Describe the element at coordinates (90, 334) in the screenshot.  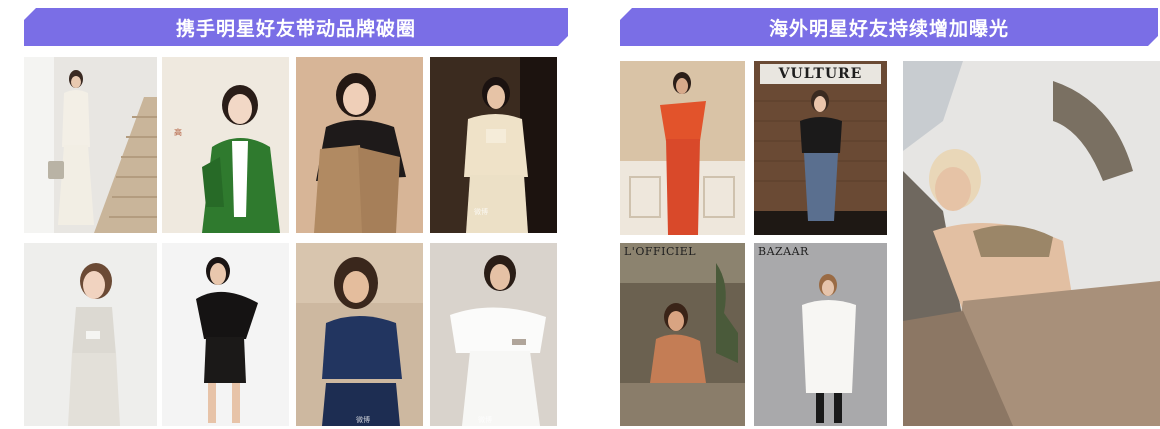
I see `photo-celebrity-halter-dress` at that location.